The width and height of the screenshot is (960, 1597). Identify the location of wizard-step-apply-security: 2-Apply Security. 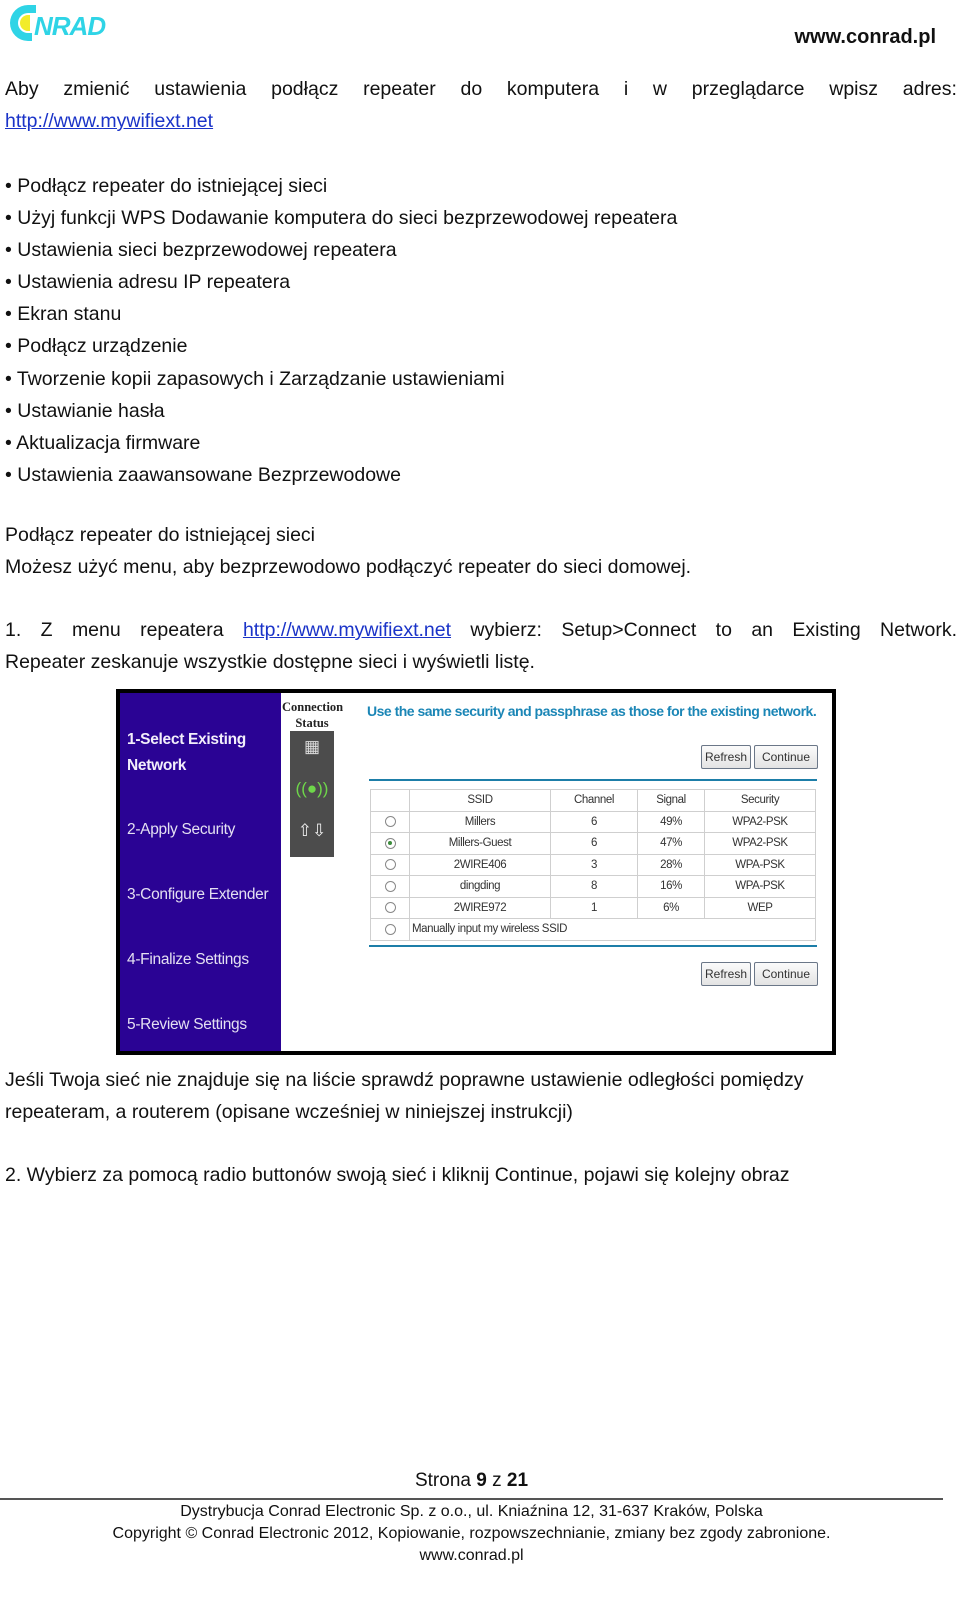
(181, 830).